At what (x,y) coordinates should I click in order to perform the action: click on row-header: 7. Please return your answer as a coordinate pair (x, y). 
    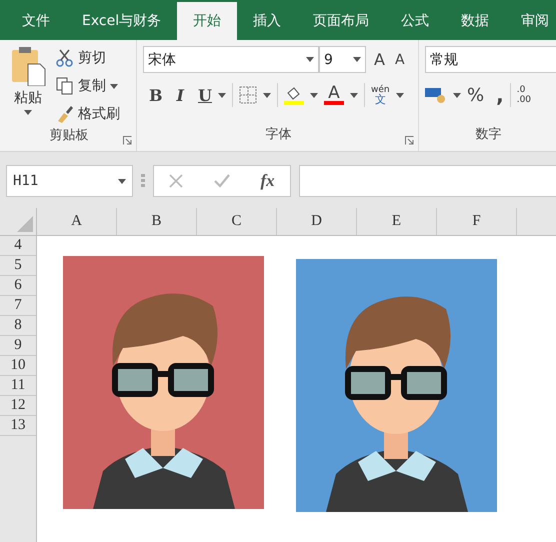
    Looking at the image, I should click on (18, 306).